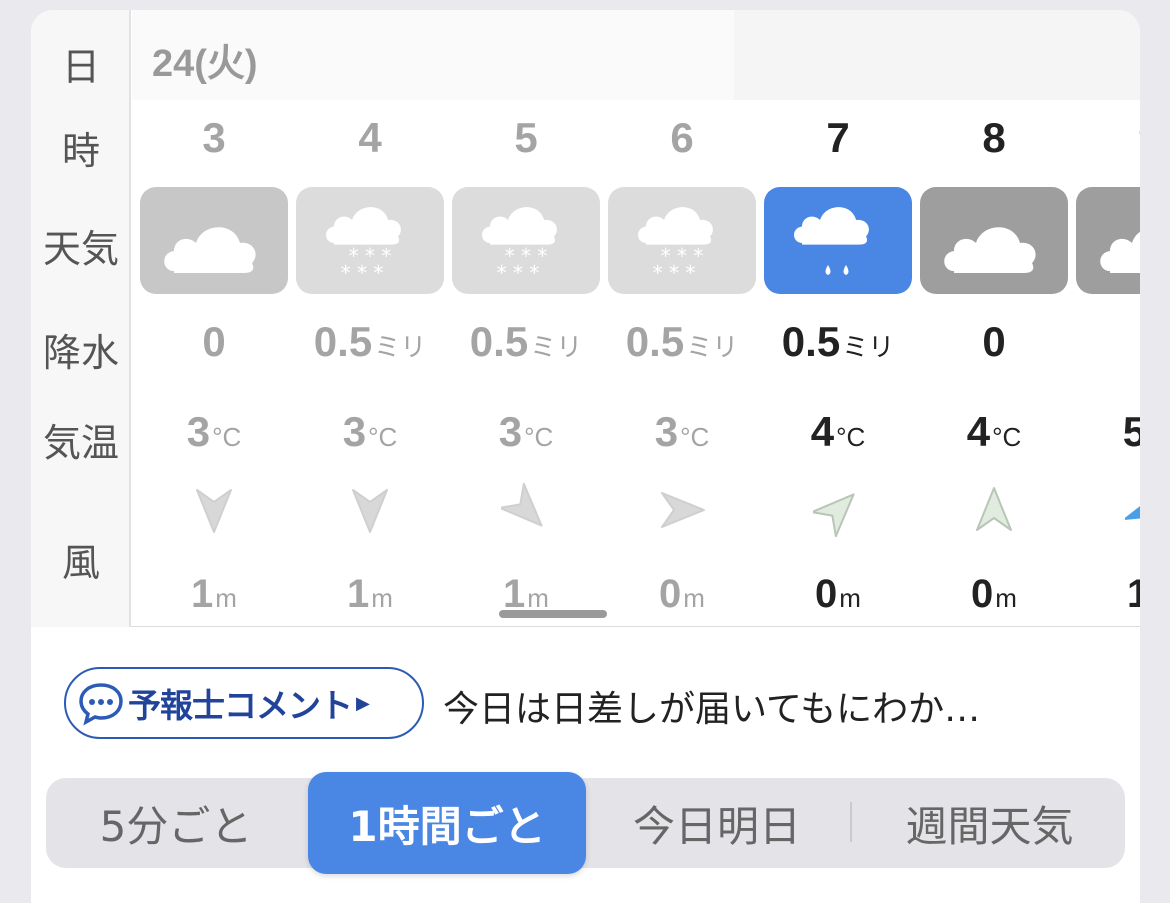 This screenshot has height=903, width=1170. I want to click on hour-column: 6 * * * * * * 0.5ミリ 3°C 0m, so click(682, 318).